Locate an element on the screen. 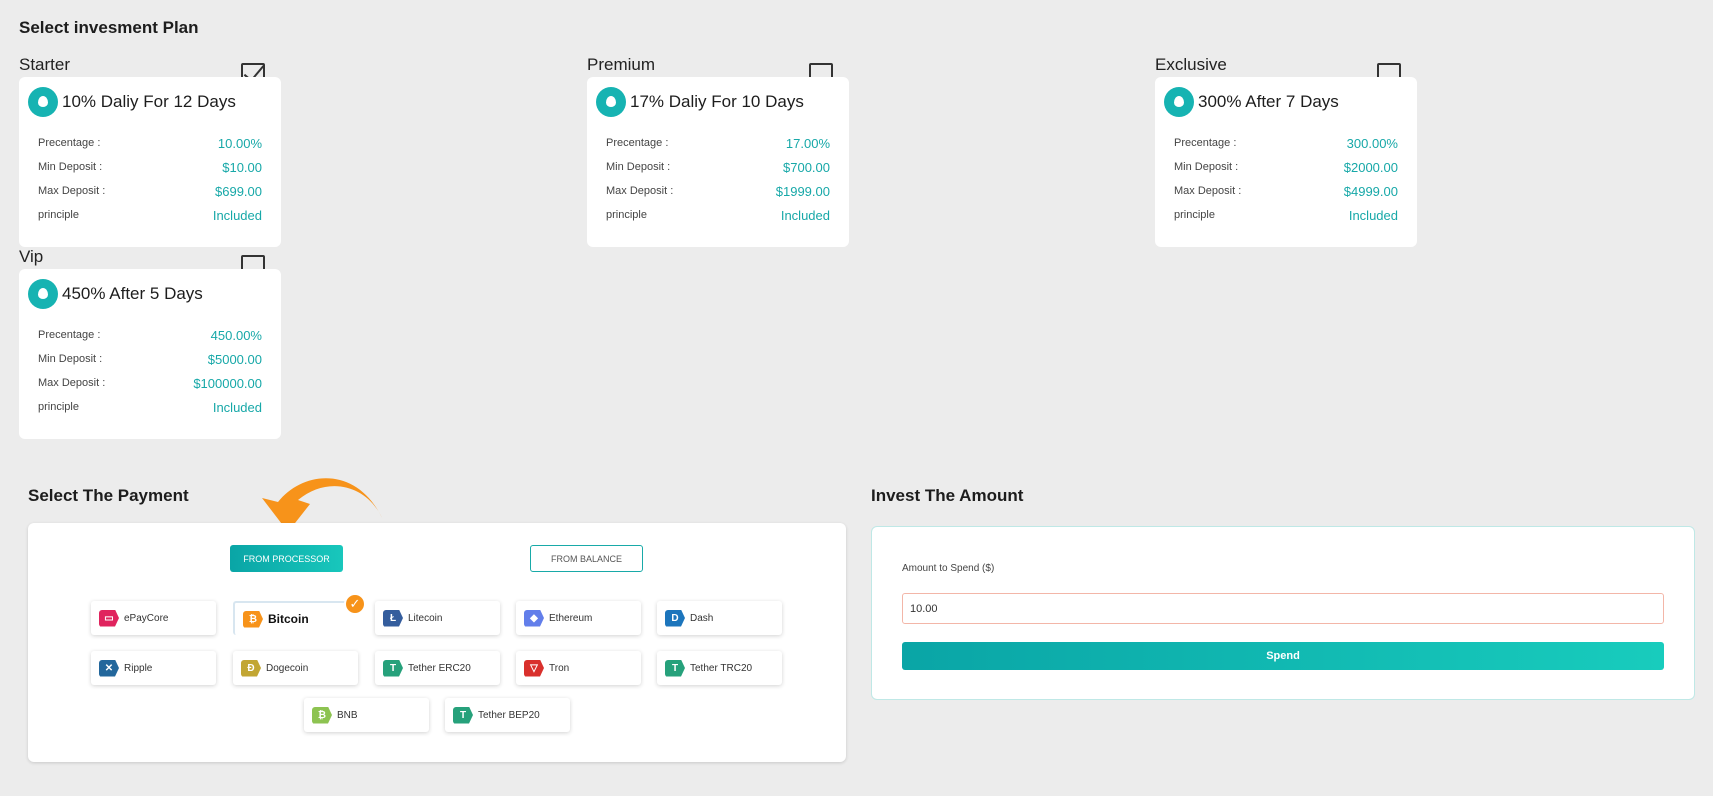 This screenshot has height=796, width=1713. from-balance-button: FROM BALANCE is located at coordinates (586, 558).